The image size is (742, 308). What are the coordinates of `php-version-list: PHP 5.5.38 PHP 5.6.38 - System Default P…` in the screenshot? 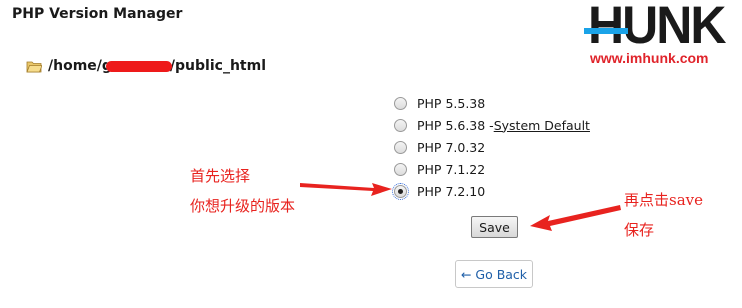 It's located at (491, 147).